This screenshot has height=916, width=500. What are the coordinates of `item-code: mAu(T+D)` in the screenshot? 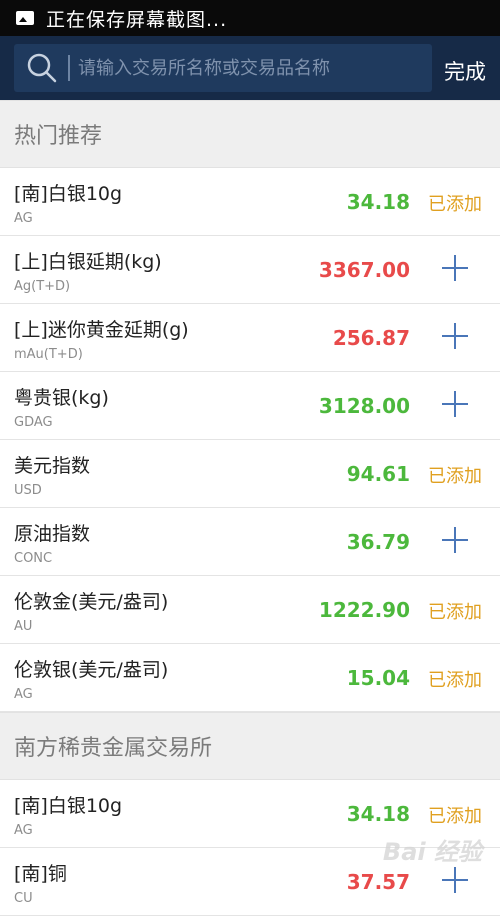 It's located at (48, 354).